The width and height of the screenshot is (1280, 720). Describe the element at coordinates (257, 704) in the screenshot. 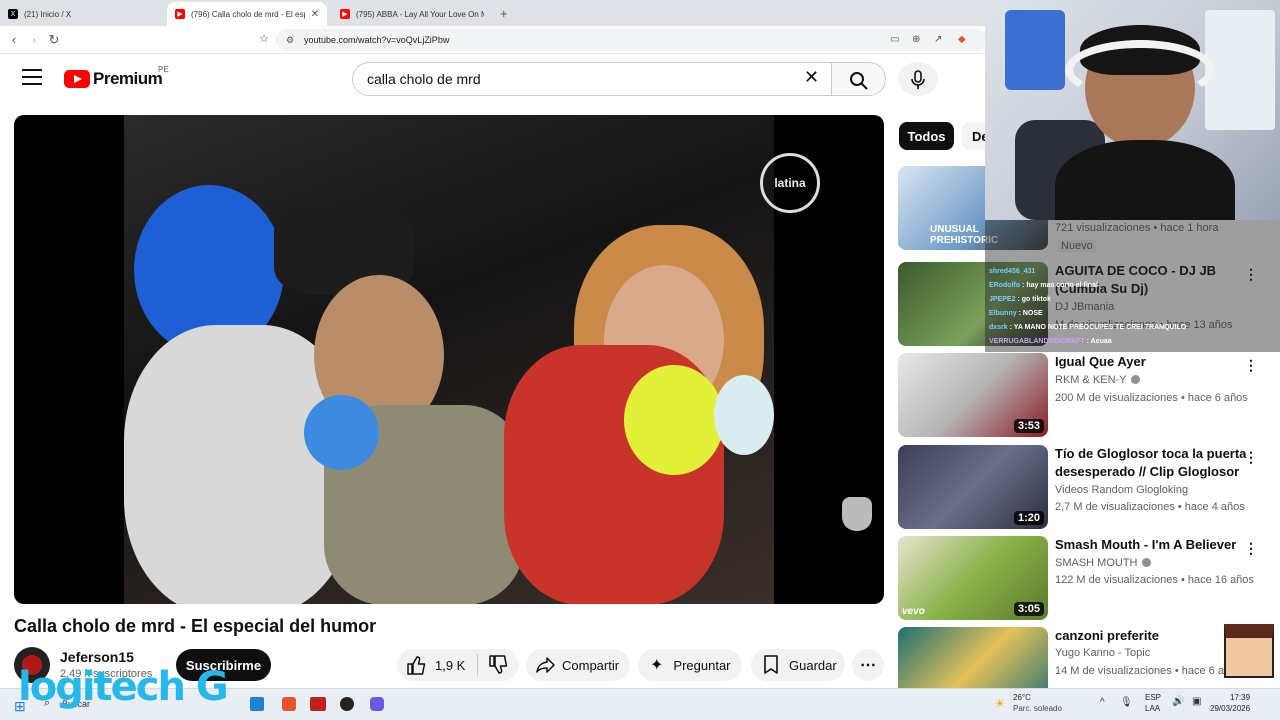

I see `file-explorer-icon` at that location.